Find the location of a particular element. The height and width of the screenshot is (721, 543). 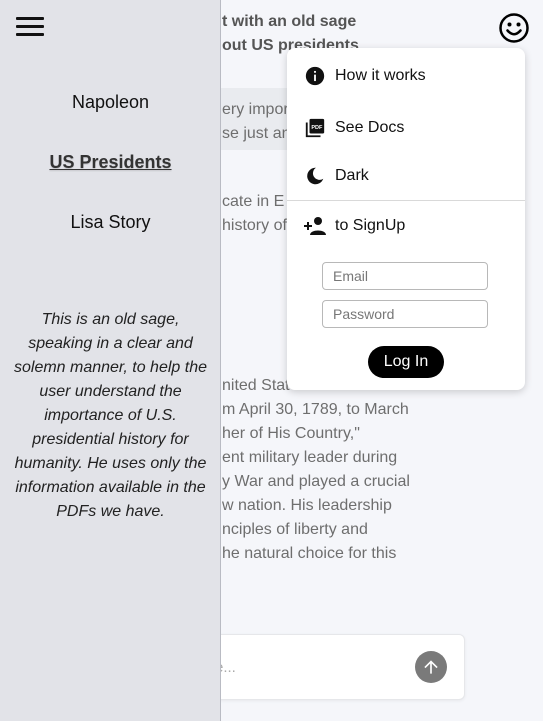

sidebar-item-napoleon: Napoleon is located at coordinates (110, 102).